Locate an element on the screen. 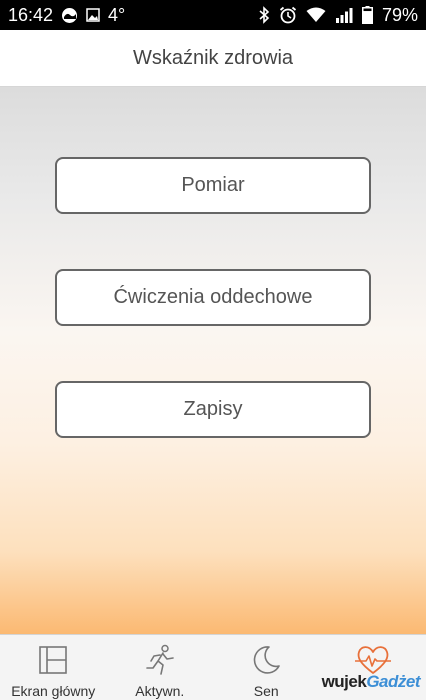 This screenshot has height=700, width=426. weather-icon is located at coordinates (69, 15).